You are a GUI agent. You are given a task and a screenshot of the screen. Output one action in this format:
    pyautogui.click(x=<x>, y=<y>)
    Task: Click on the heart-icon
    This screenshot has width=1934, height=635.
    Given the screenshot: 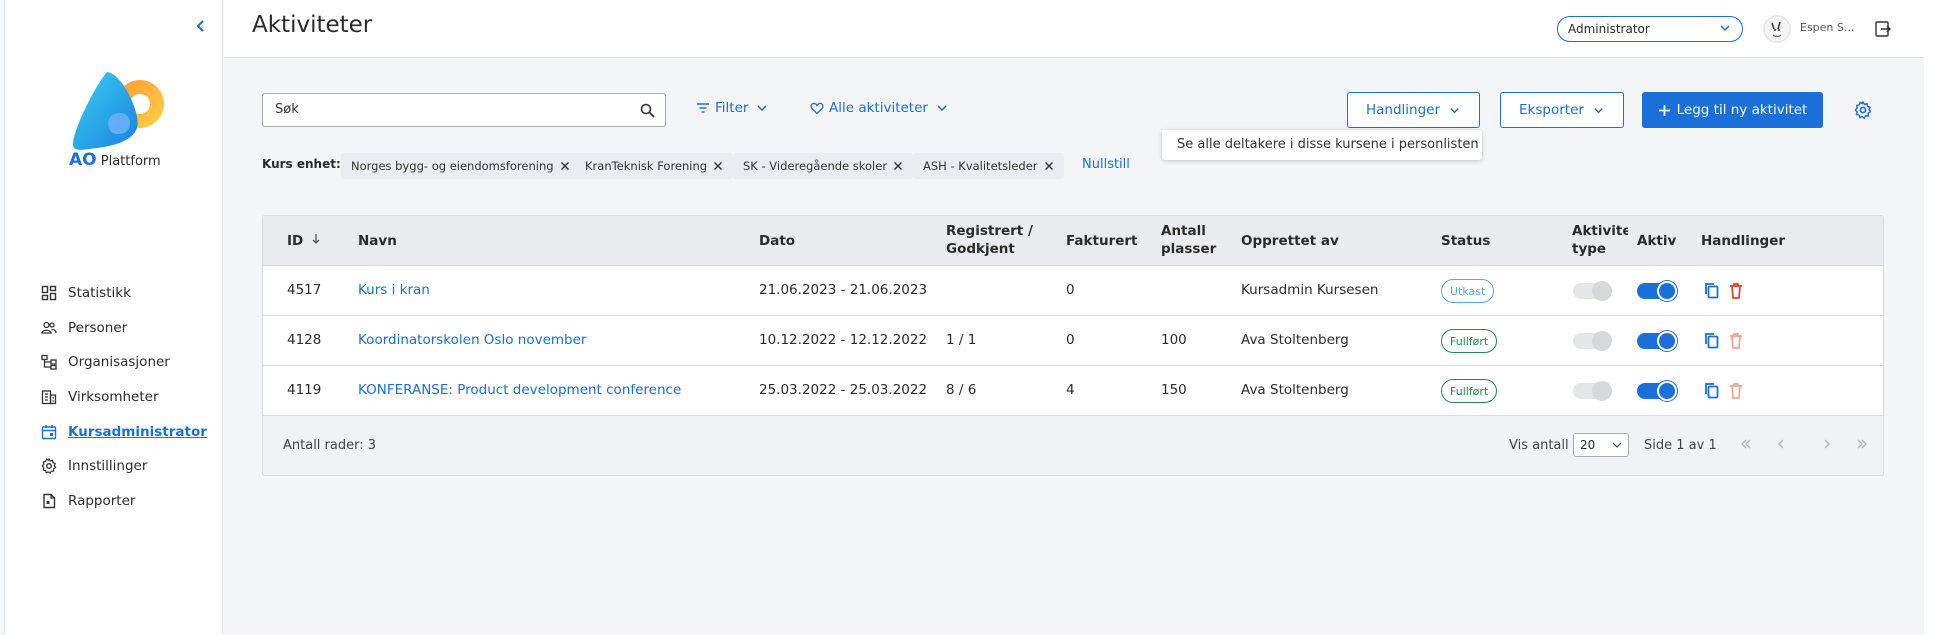 What is the action you would take?
    pyautogui.click(x=817, y=108)
    